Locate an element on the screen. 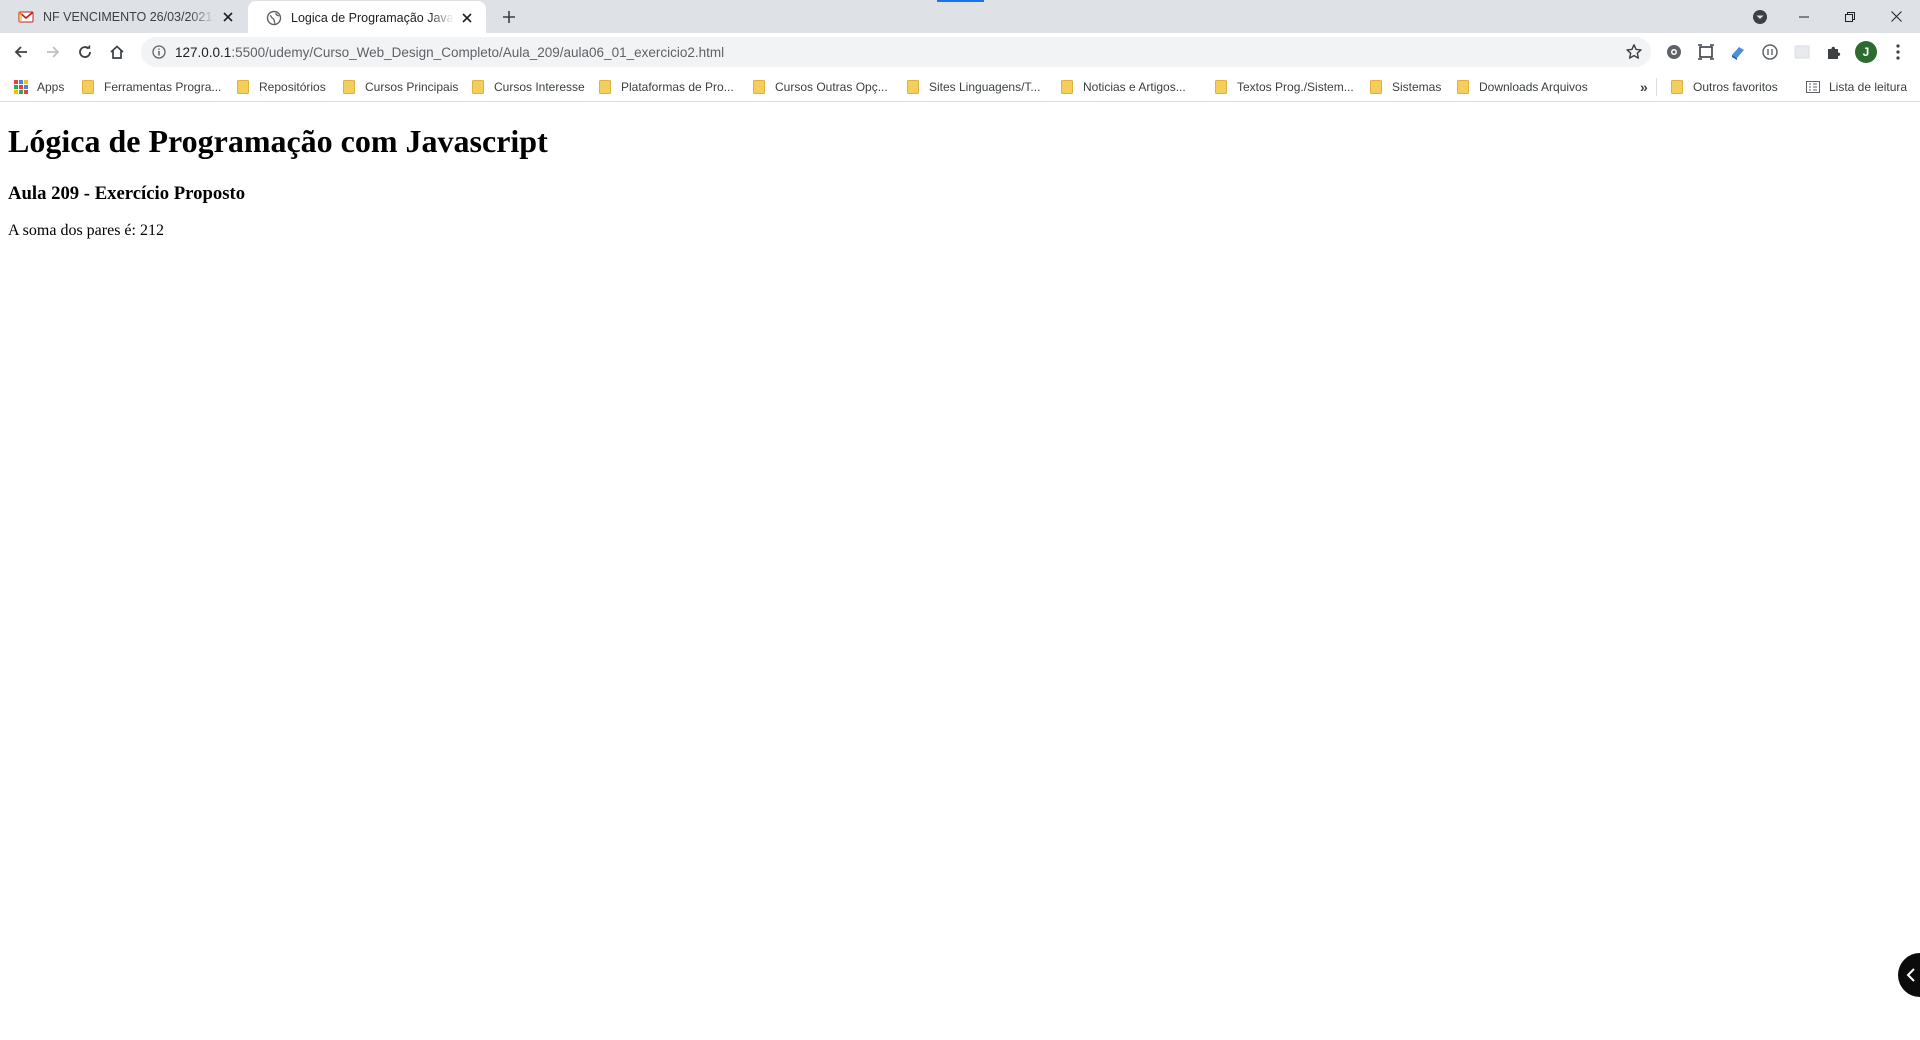  back-button is located at coordinates (21, 52).